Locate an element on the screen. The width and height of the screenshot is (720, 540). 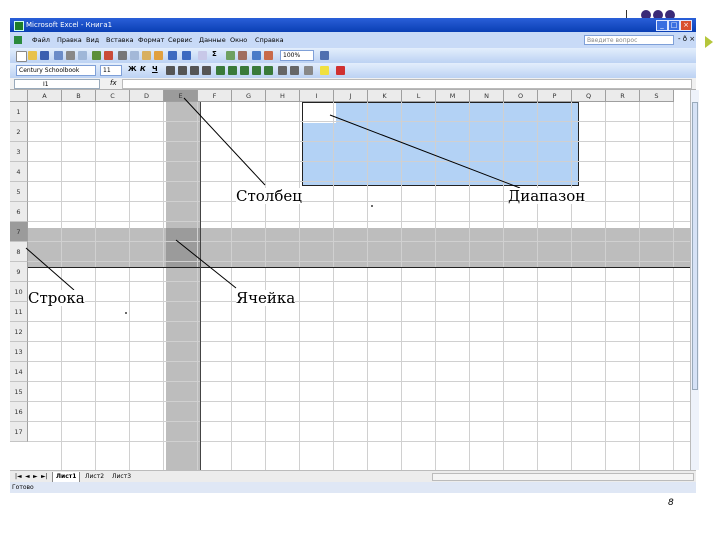
column-header-j: J is located at coordinates (351, 96).